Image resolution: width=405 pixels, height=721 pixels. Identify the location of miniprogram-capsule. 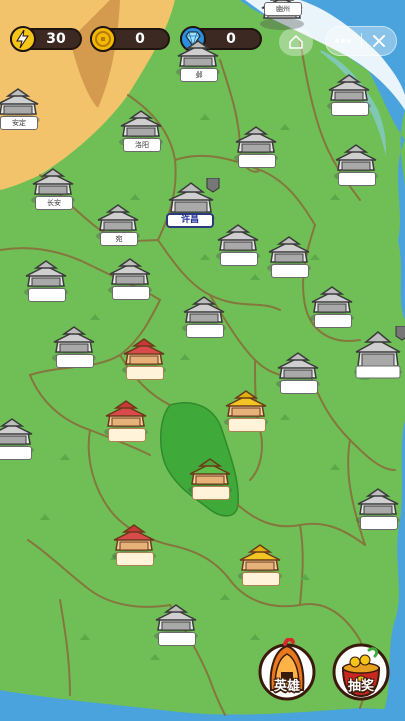
(361, 41).